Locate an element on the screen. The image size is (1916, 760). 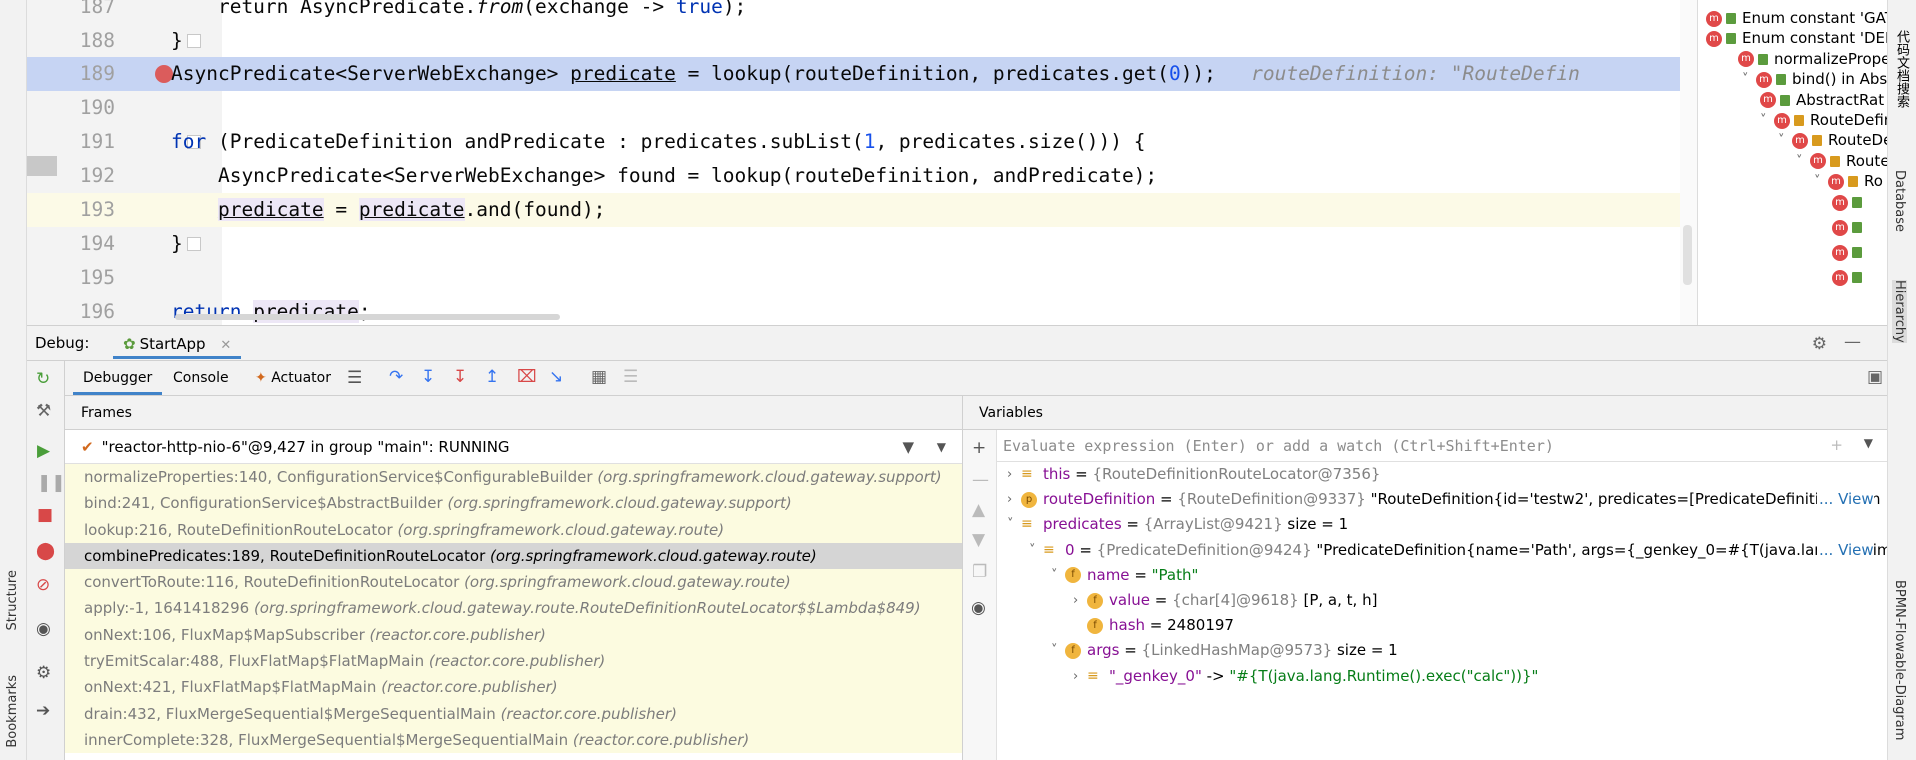
code-line: 193 predicate = predicate.and(found); is located at coordinates (862, 210).